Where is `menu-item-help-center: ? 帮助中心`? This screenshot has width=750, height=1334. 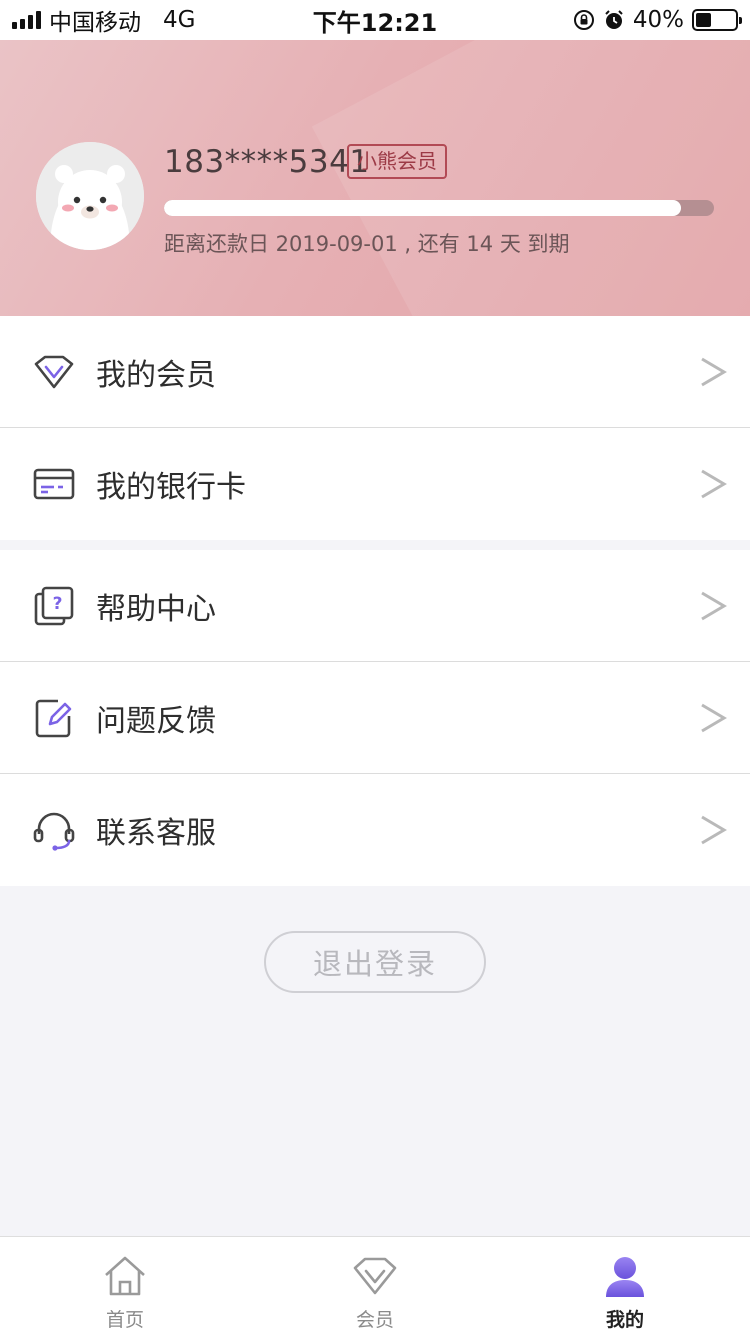
menu-item-help-center: ? 帮助中心 is located at coordinates (375, 606).